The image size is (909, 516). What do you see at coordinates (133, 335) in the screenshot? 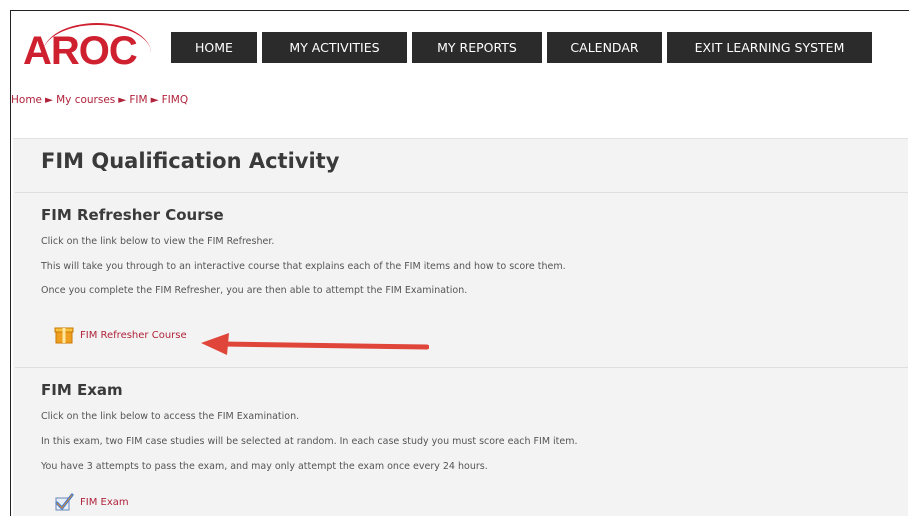
I see `link-label: FIM Refresher Course` at bounding box center [133, 335].